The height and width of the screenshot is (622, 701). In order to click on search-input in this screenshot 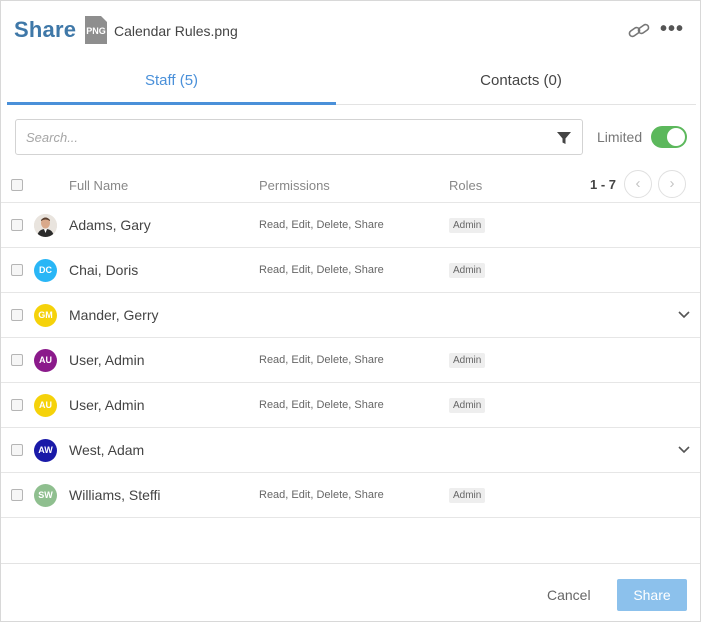, I will do `click(276, 137)`.